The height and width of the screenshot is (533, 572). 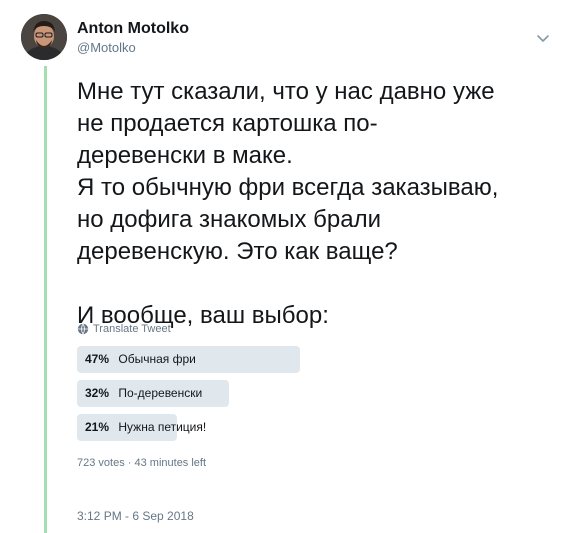 What do you see at coordinates (97, 427) in the screenshot?
I see `poll-option-percent: 21%` at bounding box center [97, 427].